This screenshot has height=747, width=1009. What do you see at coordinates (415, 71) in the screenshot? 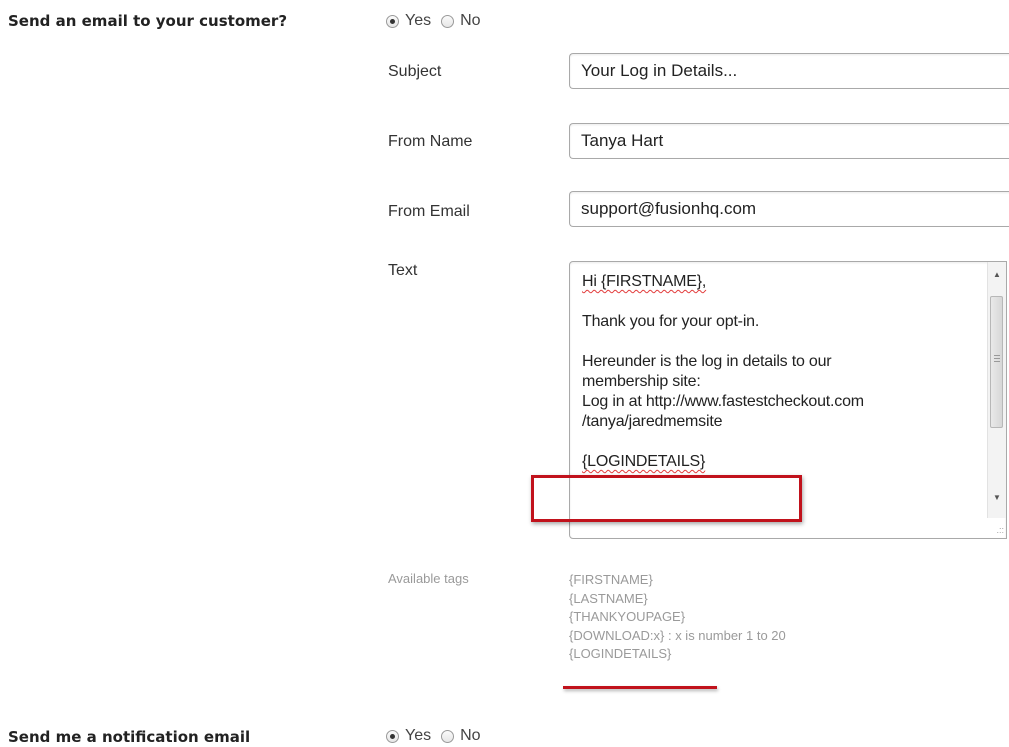
I see `subject-label: Subject` at bounding box center [415, 71].